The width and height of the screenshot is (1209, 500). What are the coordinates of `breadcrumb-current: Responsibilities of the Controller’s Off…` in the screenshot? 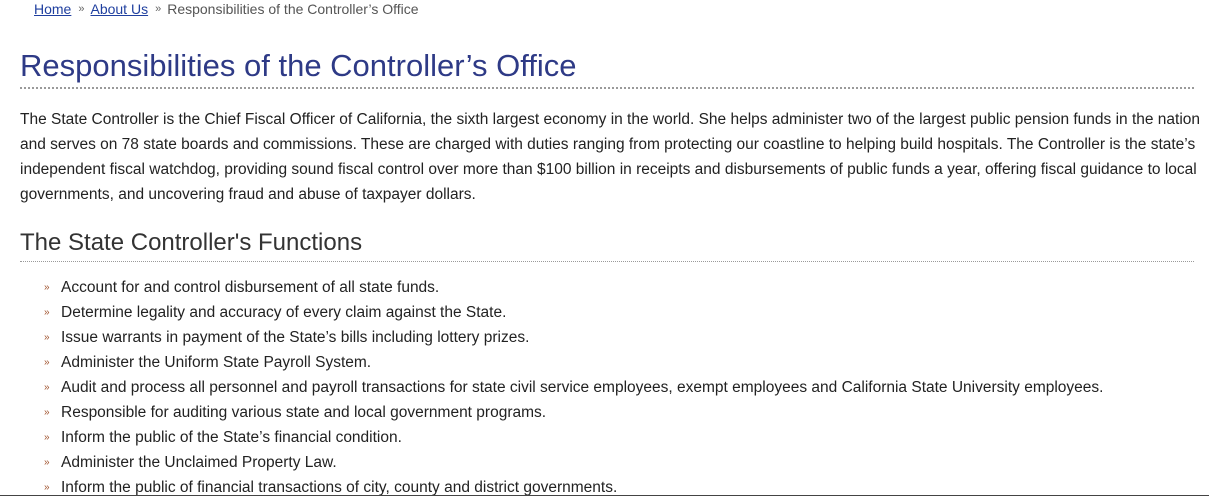 It's located at (293, 9).